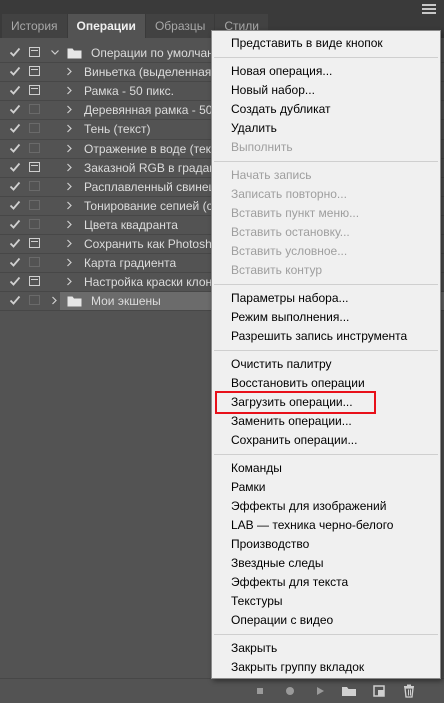  Describe the element at coordinates (117, 129) in the screenshot. I see `action-label: Тень (текст)` at that location.